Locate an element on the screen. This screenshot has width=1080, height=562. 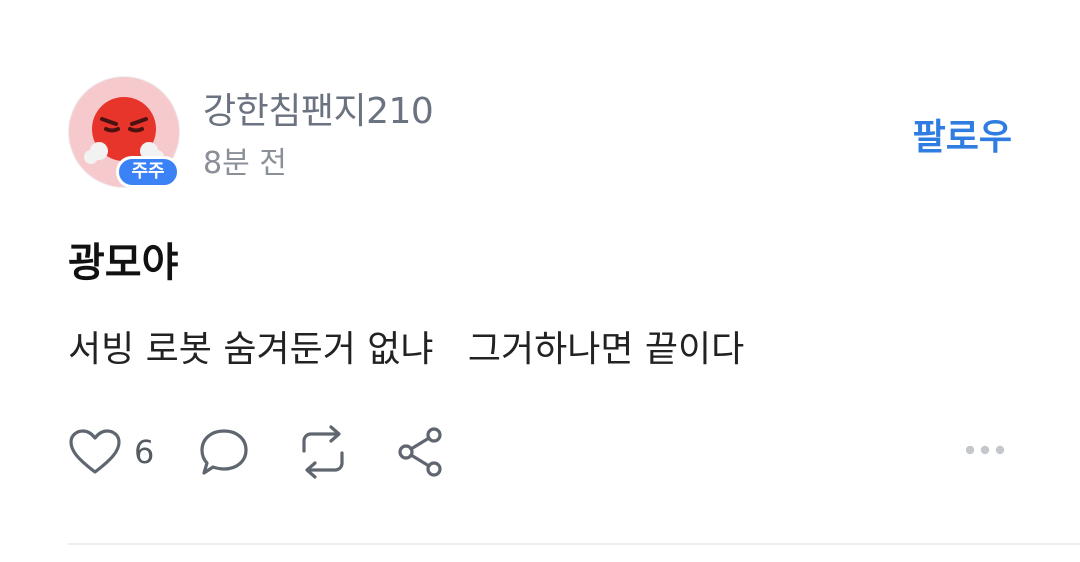
divider is located at coordinates (574, 544).